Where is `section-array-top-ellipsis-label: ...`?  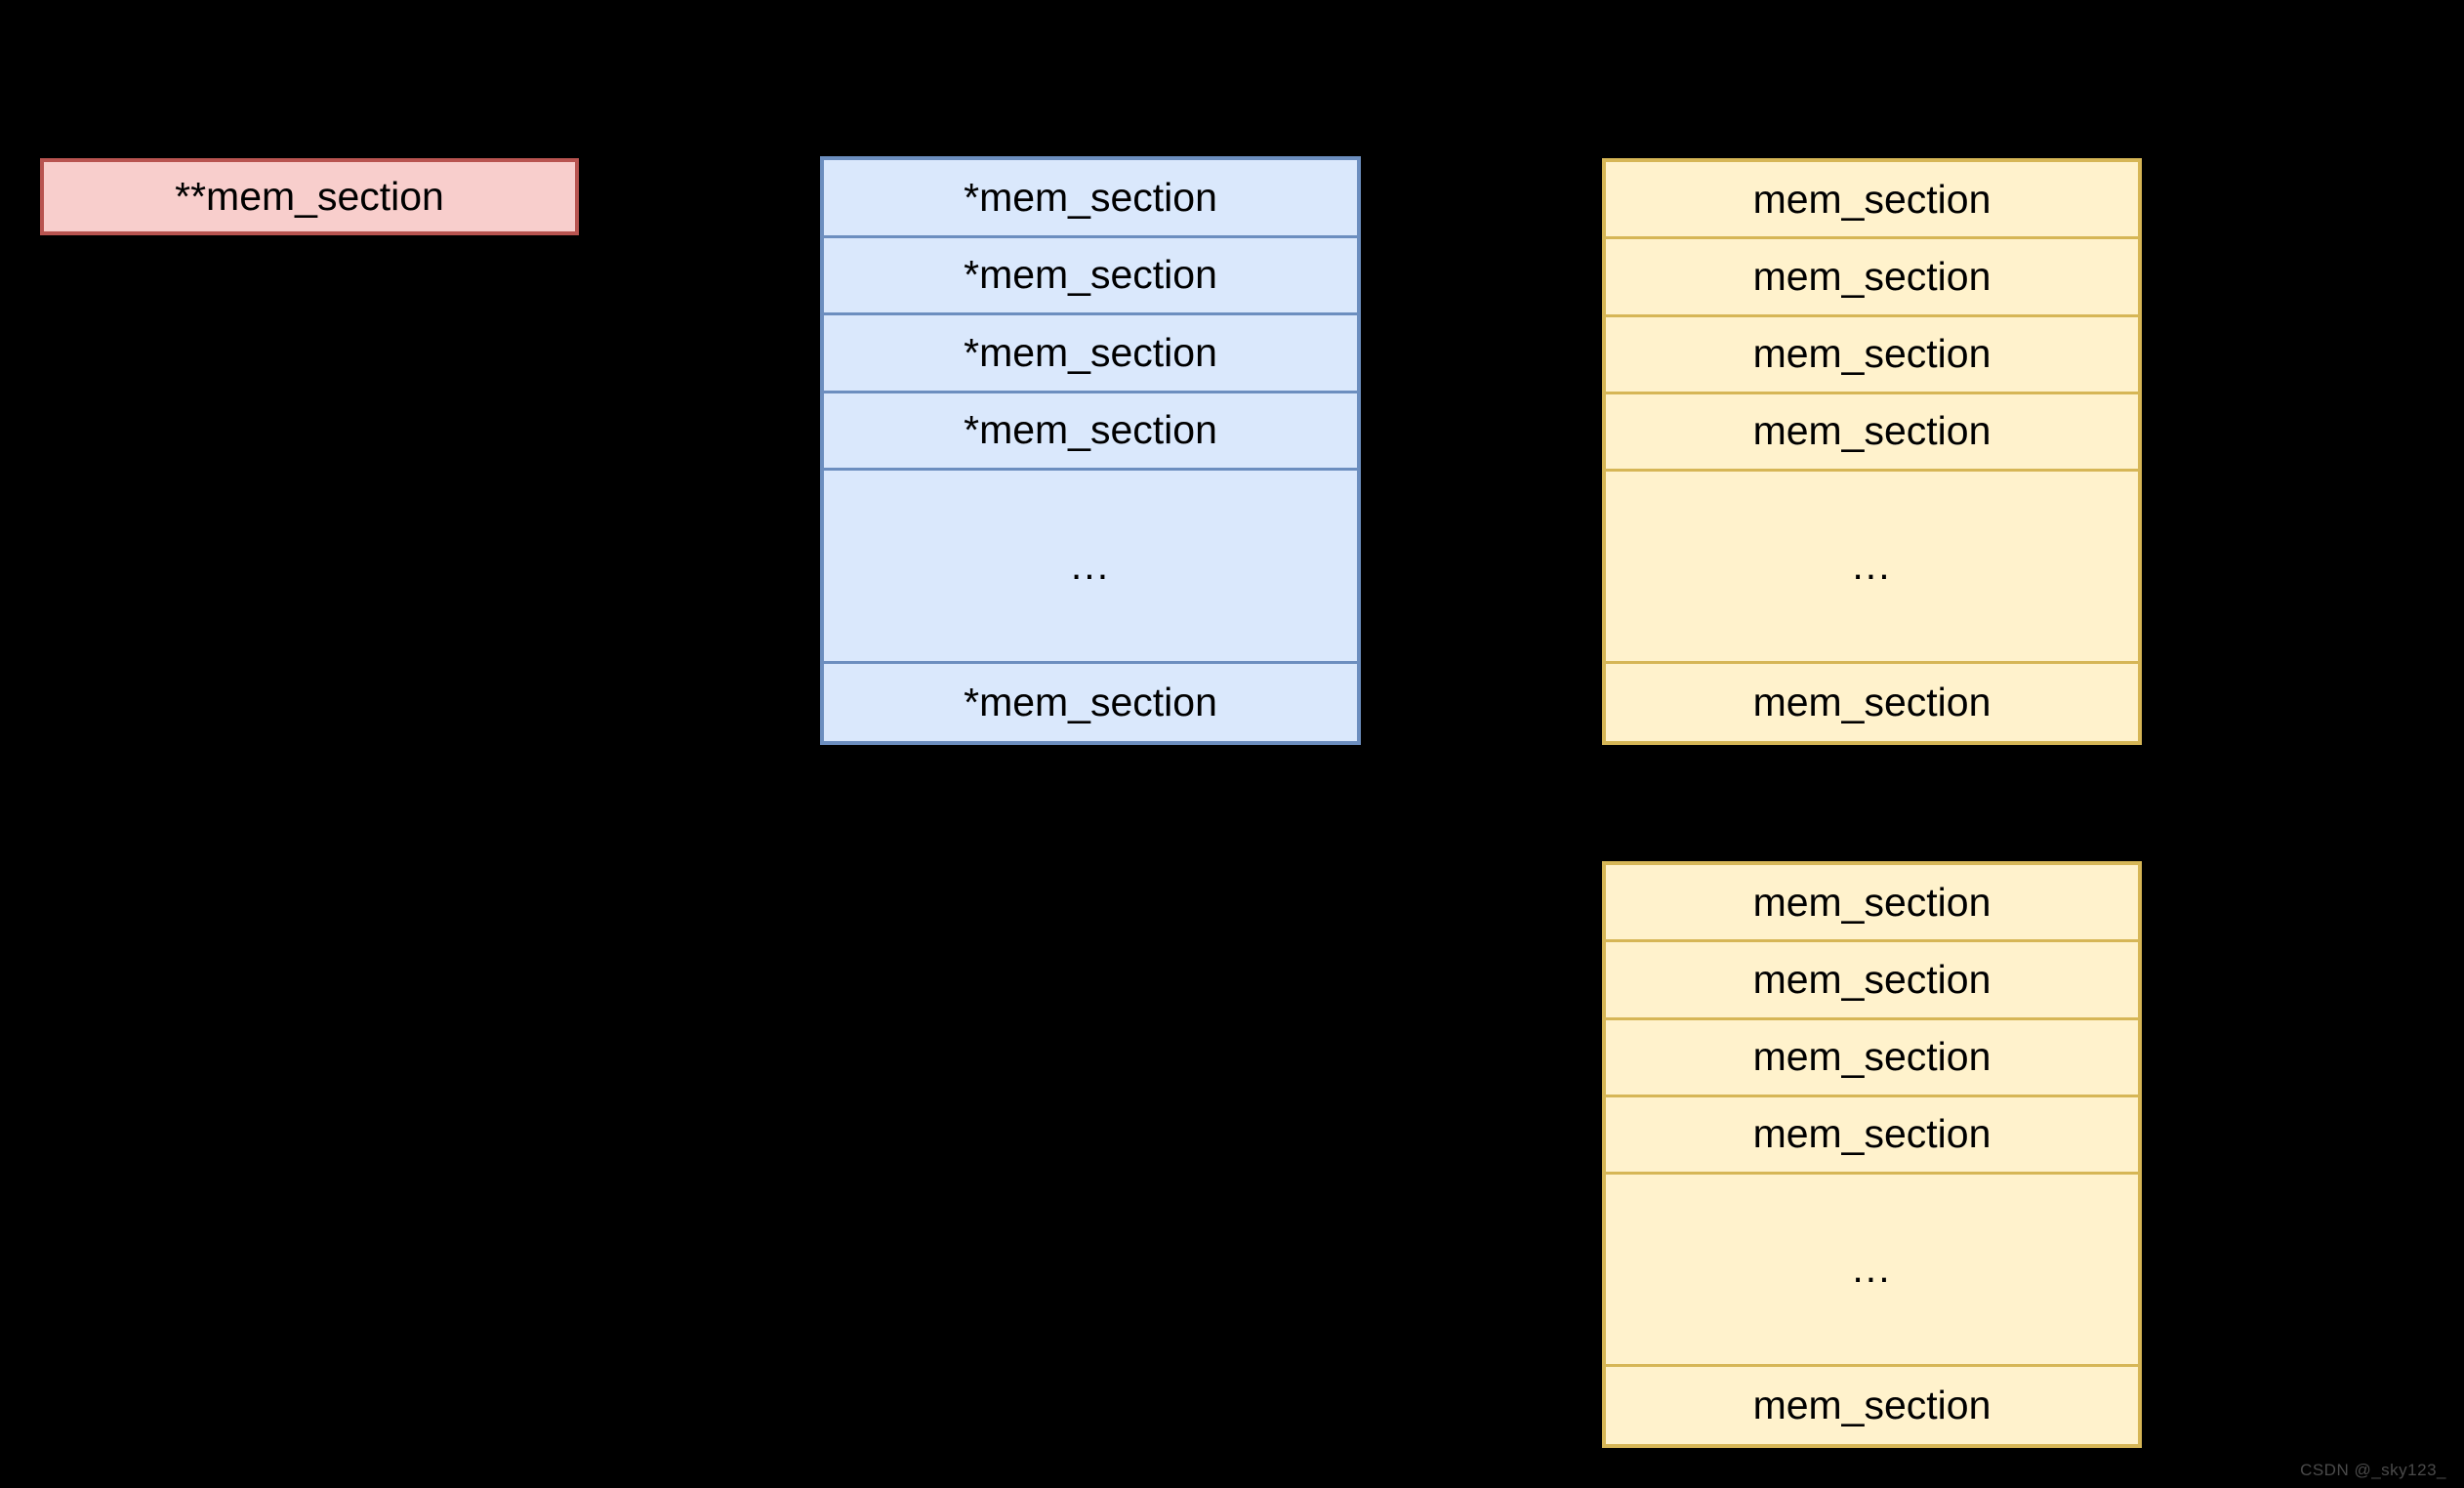
section-array-top-ellipsis-label: ... is located at coordinates (1872, 566).